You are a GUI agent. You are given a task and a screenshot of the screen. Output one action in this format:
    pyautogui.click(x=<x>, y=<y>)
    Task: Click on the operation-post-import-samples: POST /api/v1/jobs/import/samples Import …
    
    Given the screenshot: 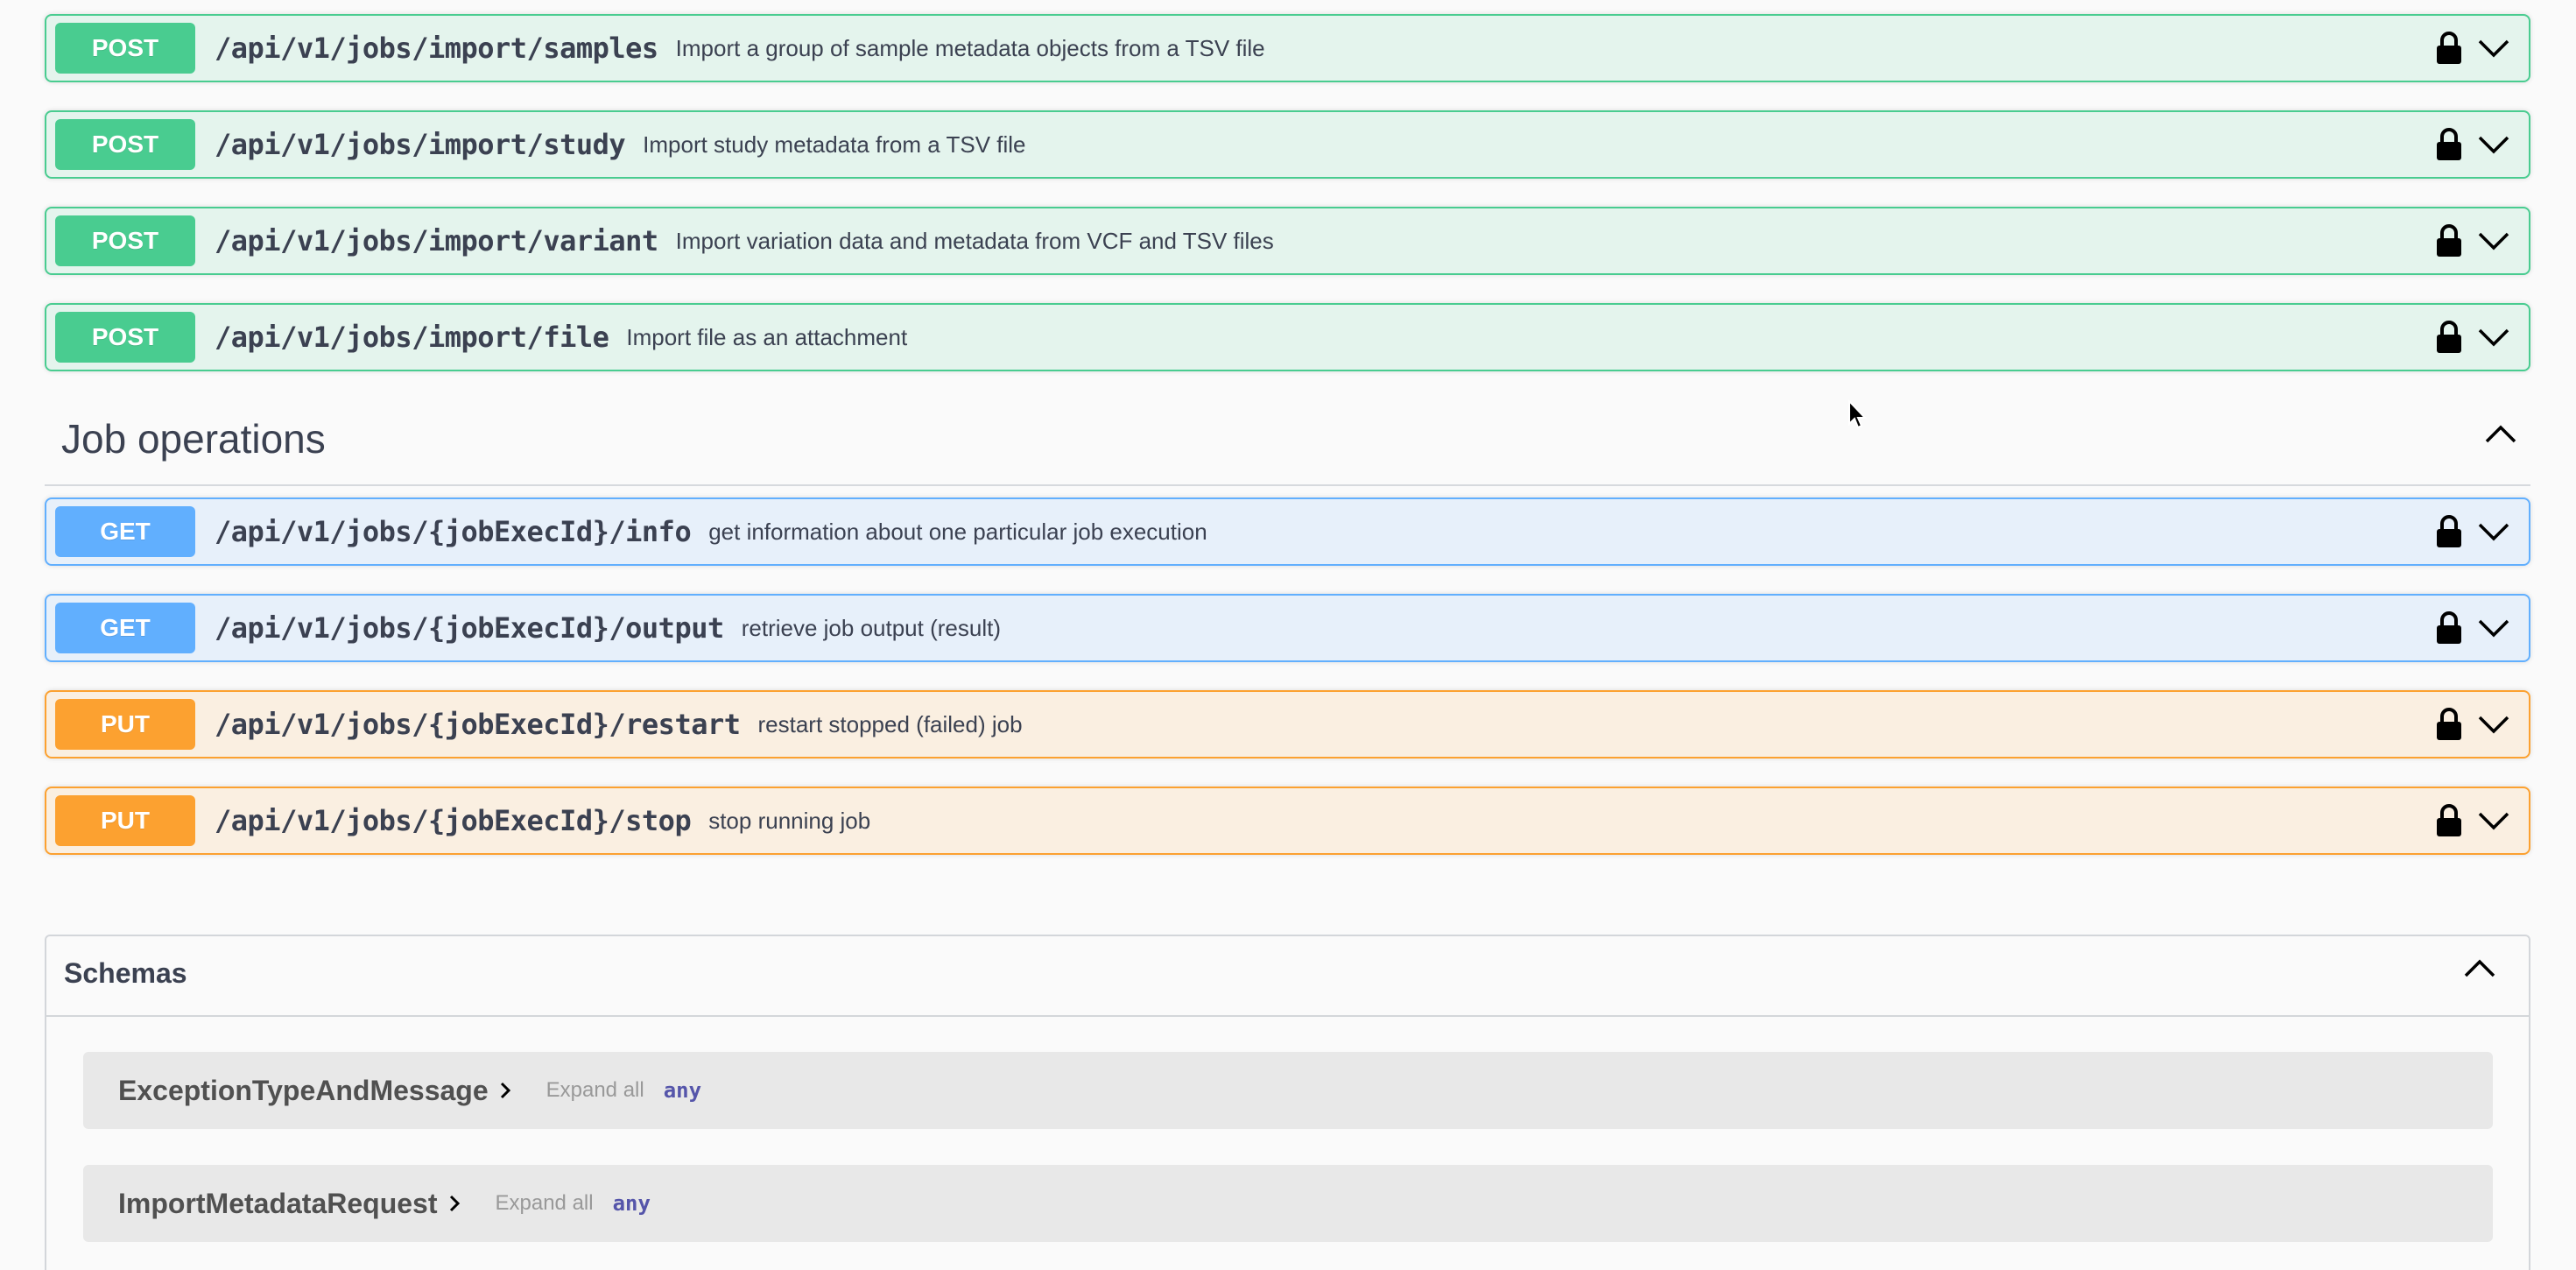 What is the action you would take?
    pyautogui.click(x=1287, y=48)
    